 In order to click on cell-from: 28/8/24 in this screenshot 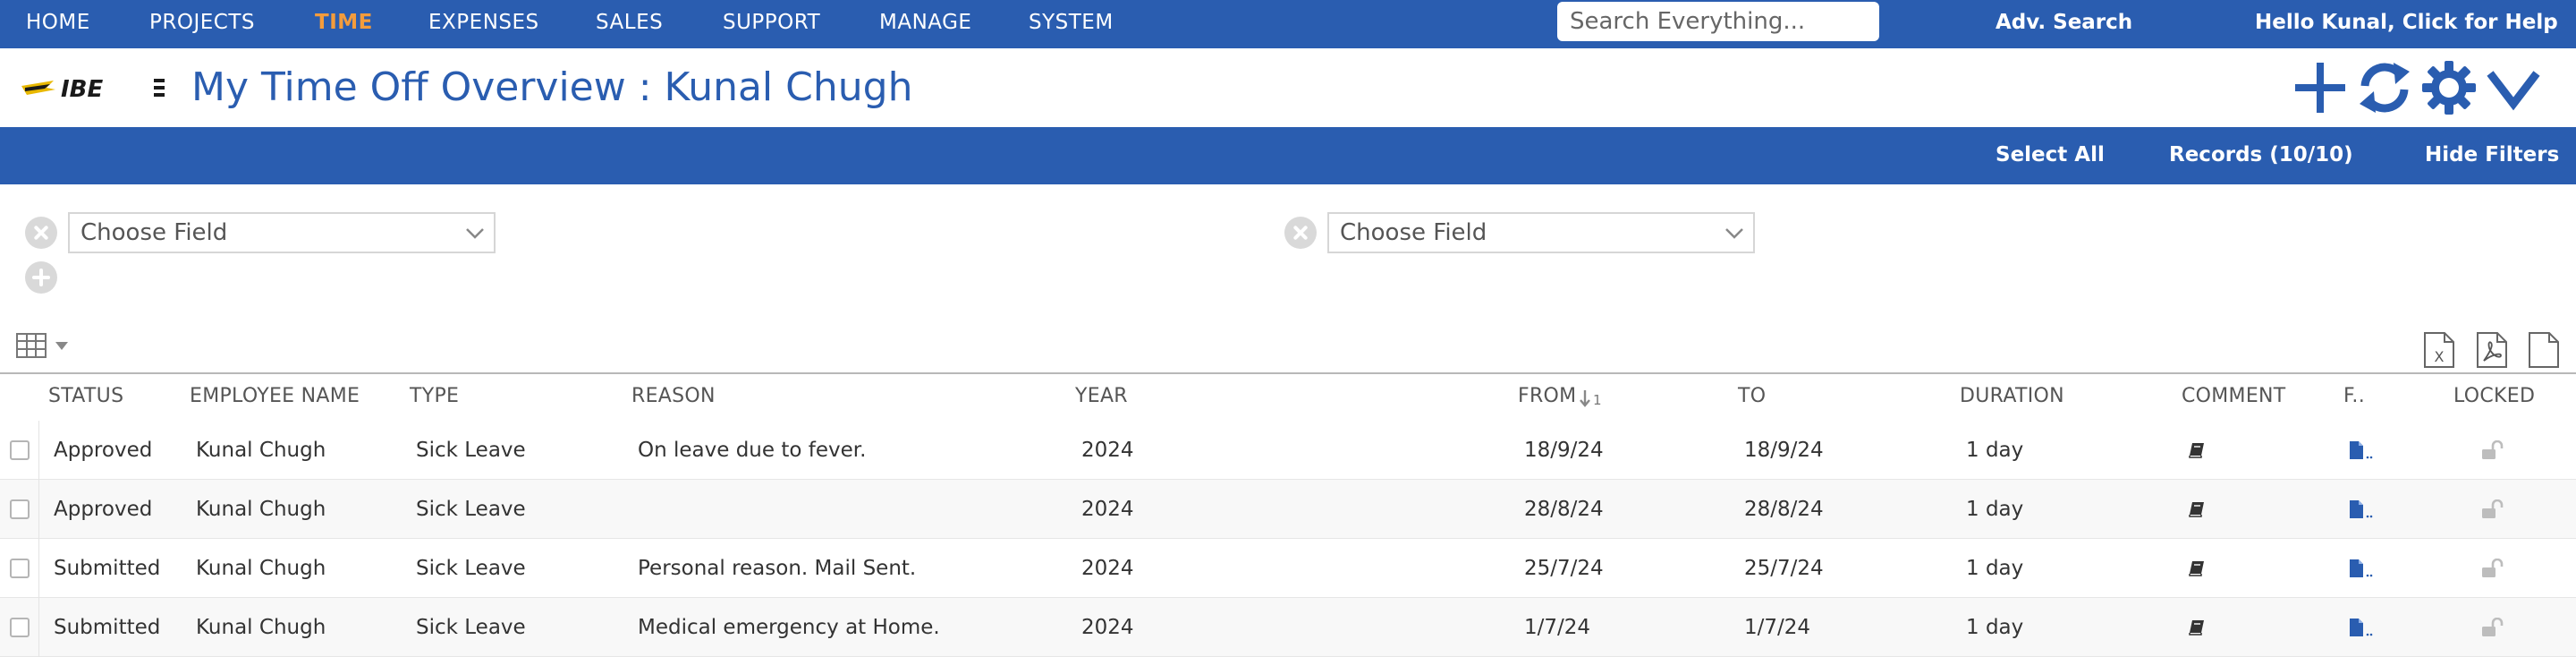, I will do `click(1564, 509)`.